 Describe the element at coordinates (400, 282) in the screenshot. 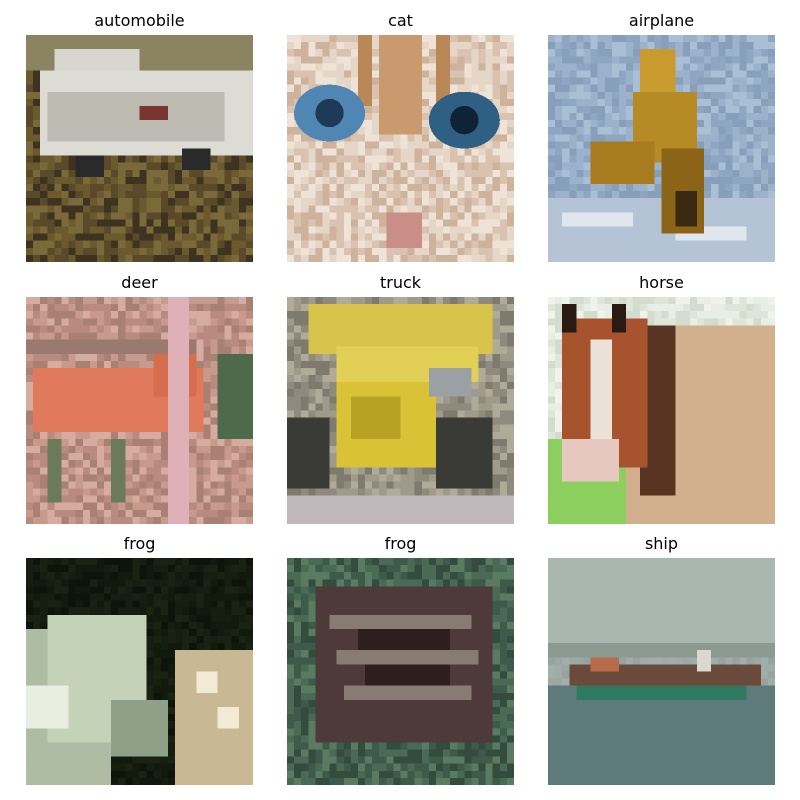

I see `image-label: truck` at that location.